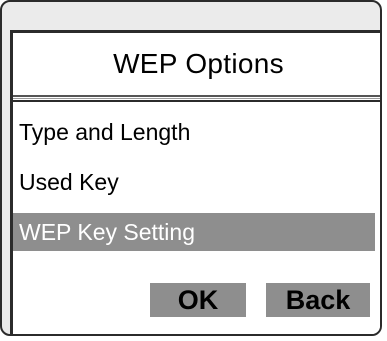  What do you see at coordinates (198, 300) in the screenshot?
I see `ok-button: OK` at bounding box center [198, 300].